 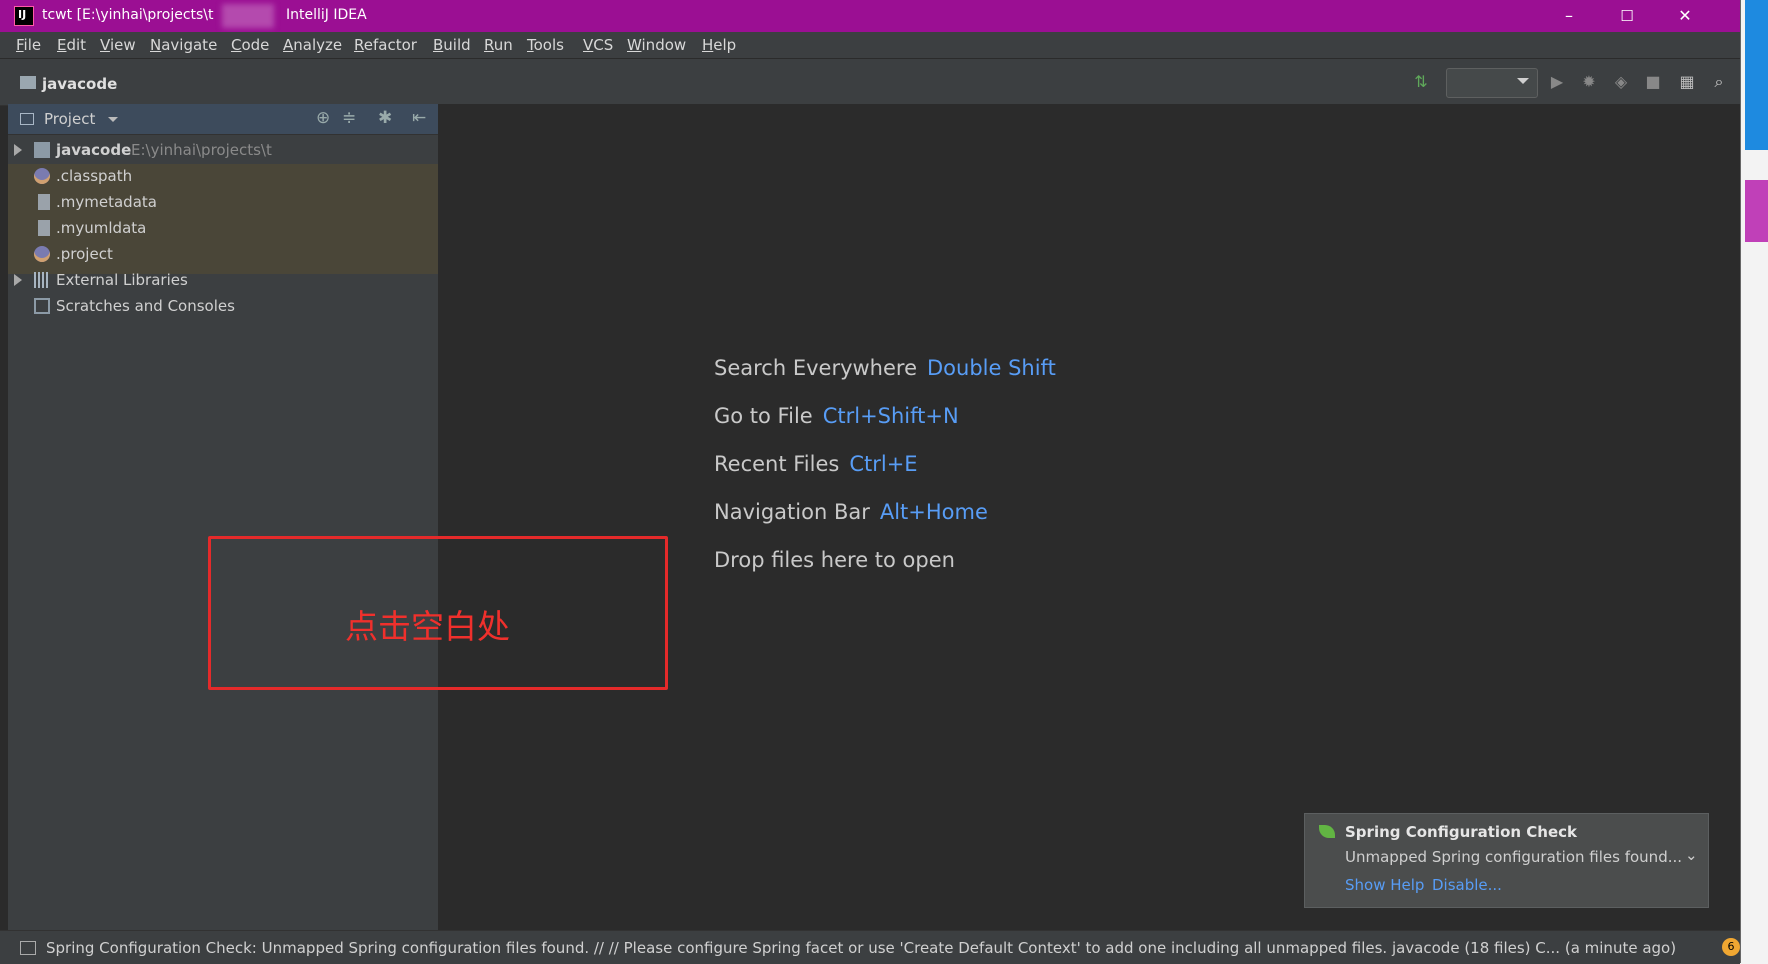 What do you see at coordinates (545, 45) in the screenshot?
I see `menu-tools: Tools` at bounding box center [545, 45].